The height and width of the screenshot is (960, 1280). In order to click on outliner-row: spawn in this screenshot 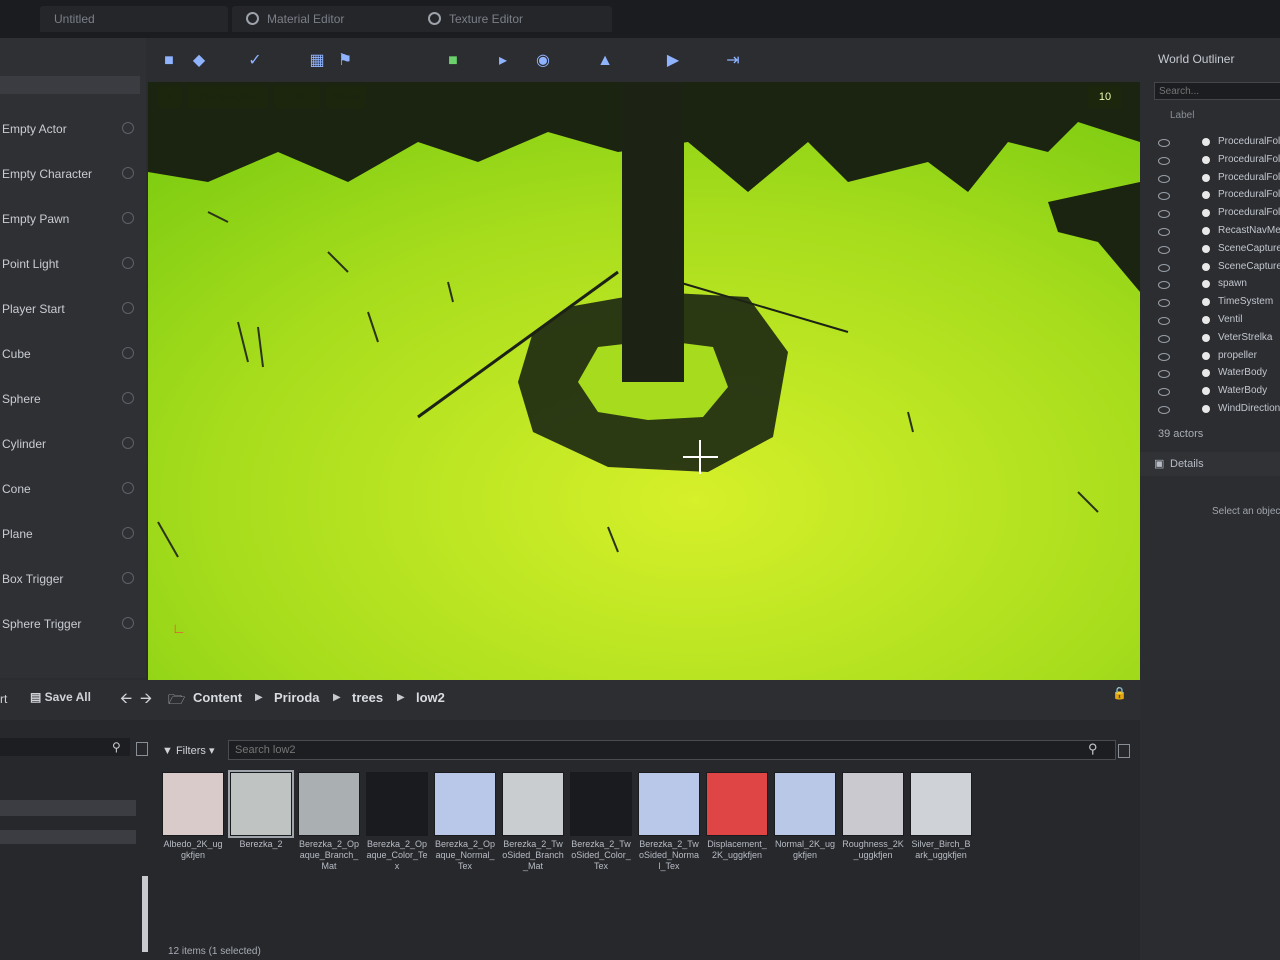, I will do `click(1210, 285)`.